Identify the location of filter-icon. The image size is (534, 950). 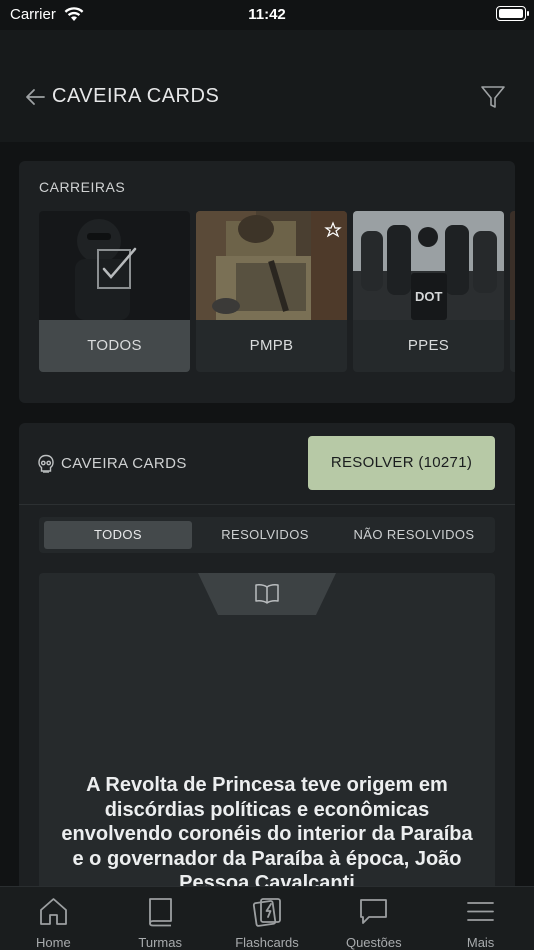
(493, 97).